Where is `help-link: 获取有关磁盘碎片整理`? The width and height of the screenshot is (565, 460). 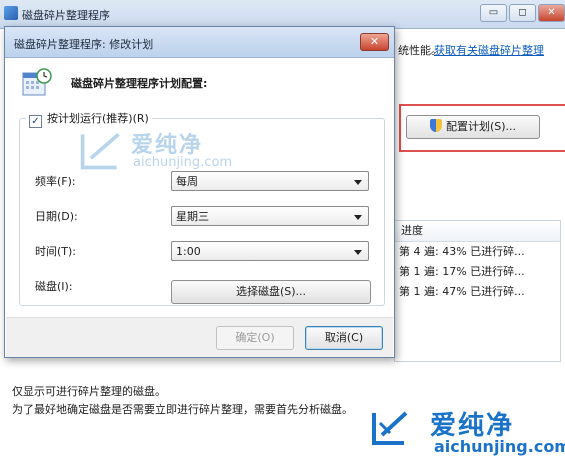
help-link: 获取有关磁盘碎片整理 is located at coordinates (489, 50).